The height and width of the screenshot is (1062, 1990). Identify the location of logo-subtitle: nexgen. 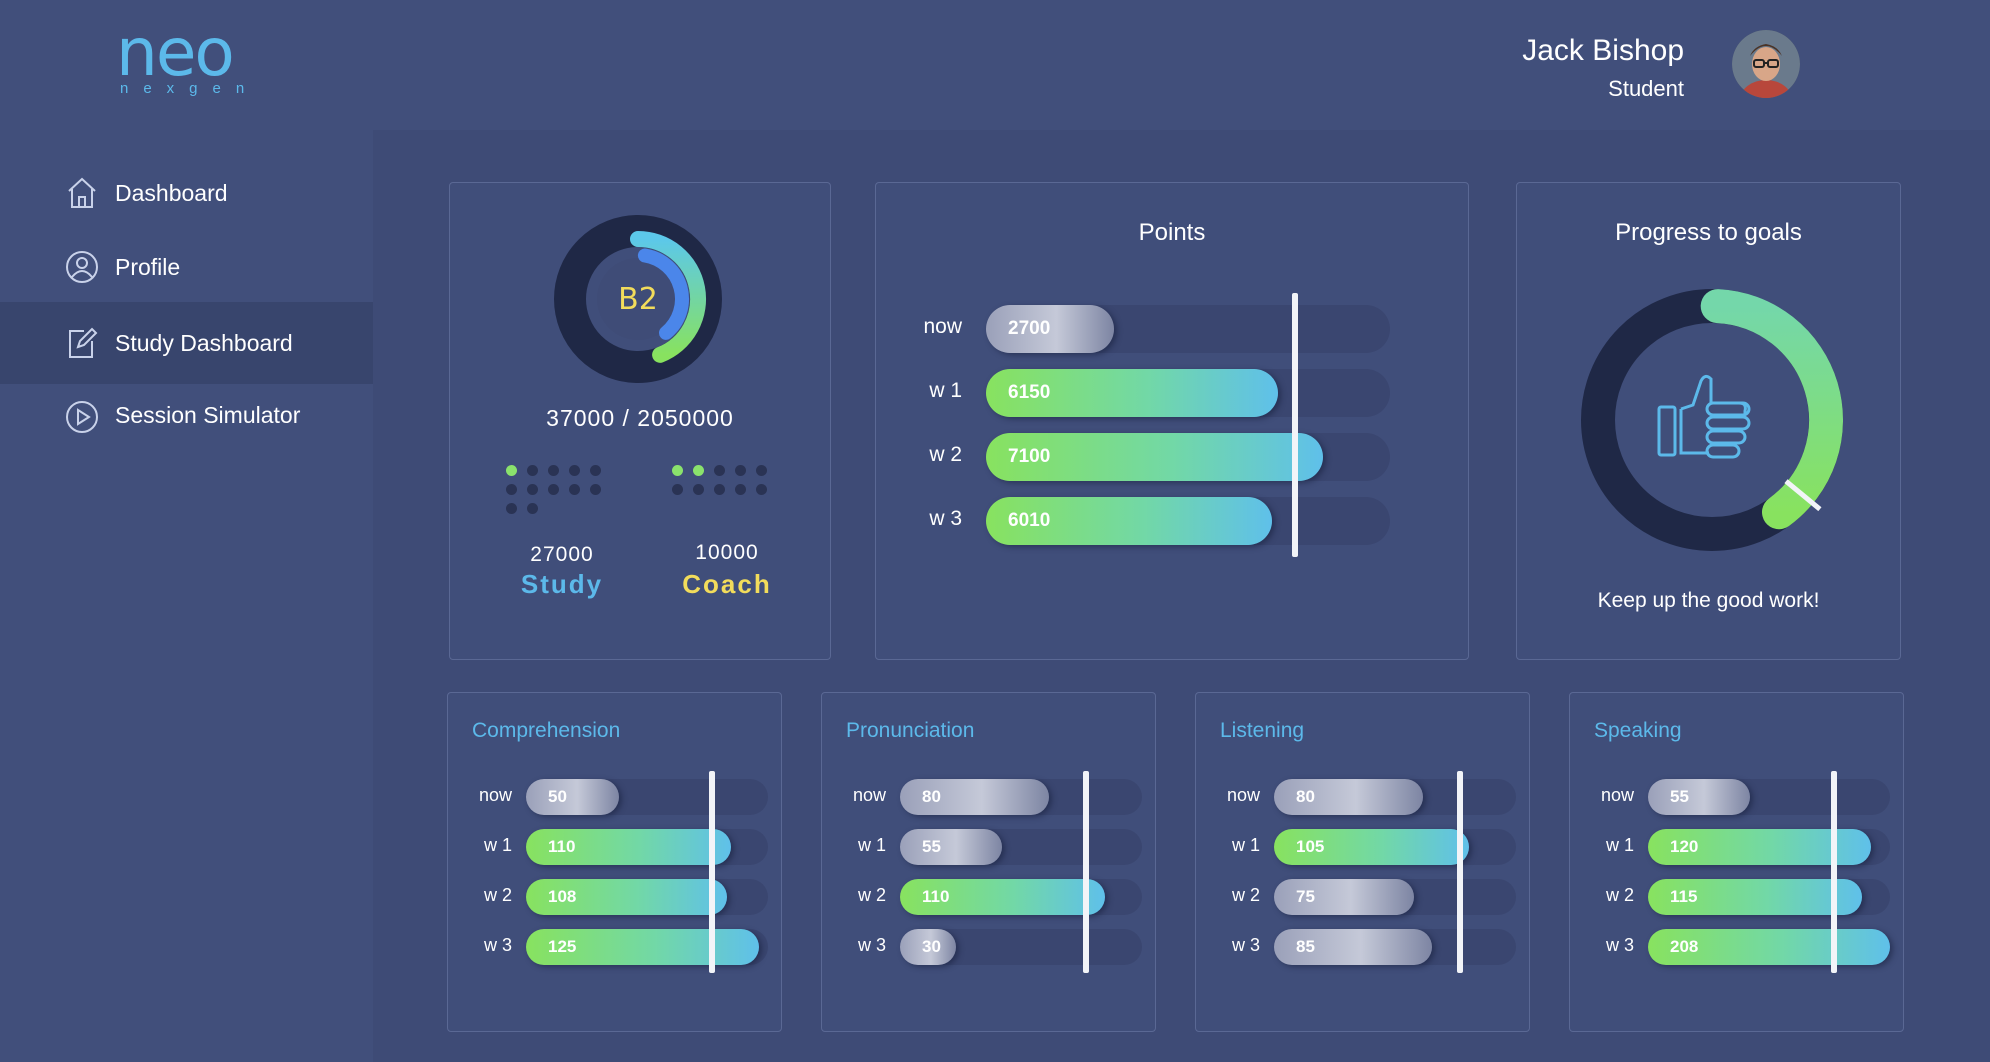
(190, 88).